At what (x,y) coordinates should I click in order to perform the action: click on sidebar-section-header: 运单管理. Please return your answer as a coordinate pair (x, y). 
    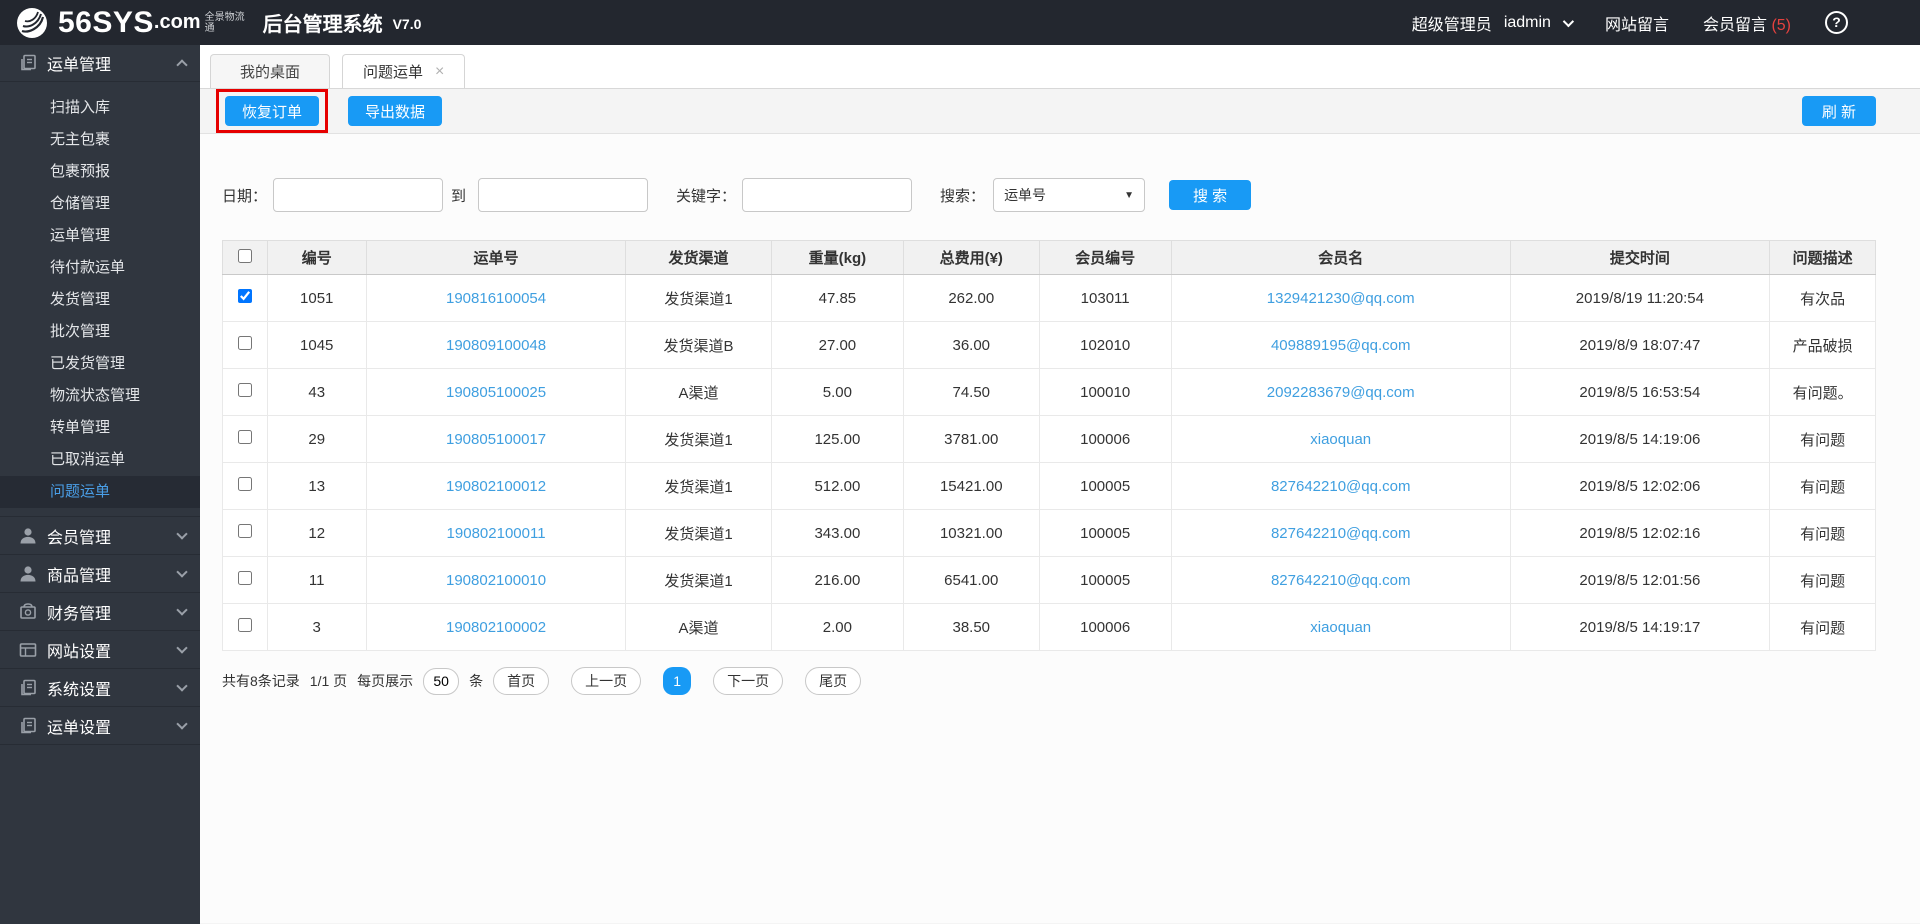
    Looking at the image, I should click on (100, 63).